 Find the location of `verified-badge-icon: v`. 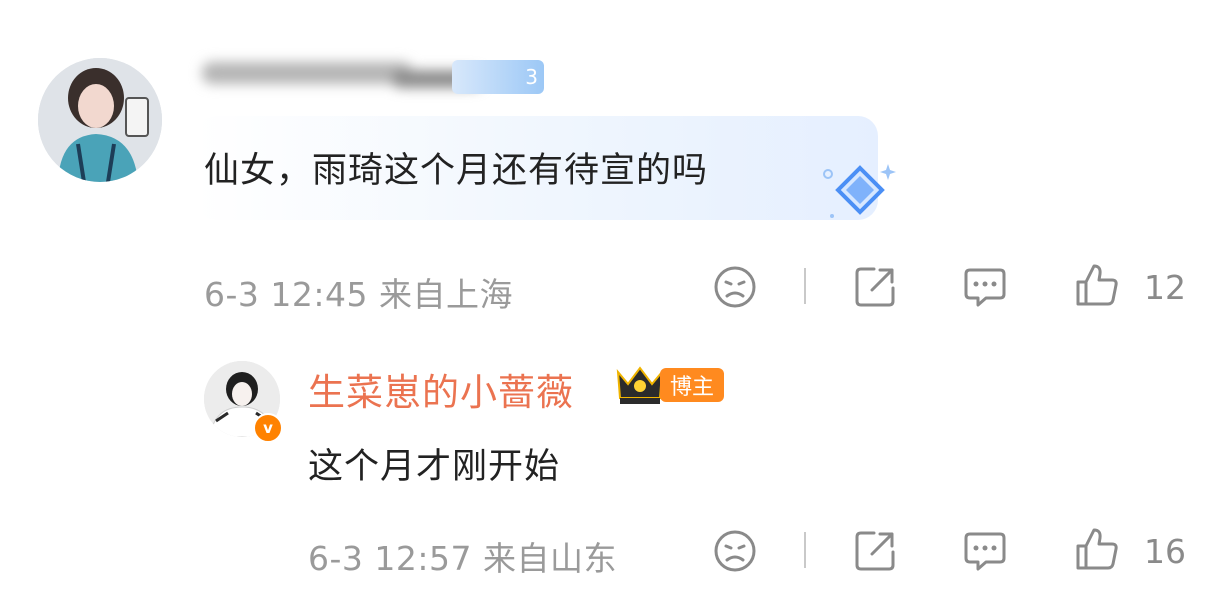

verified-badge-icon: v is located at coordinates (268, 428).